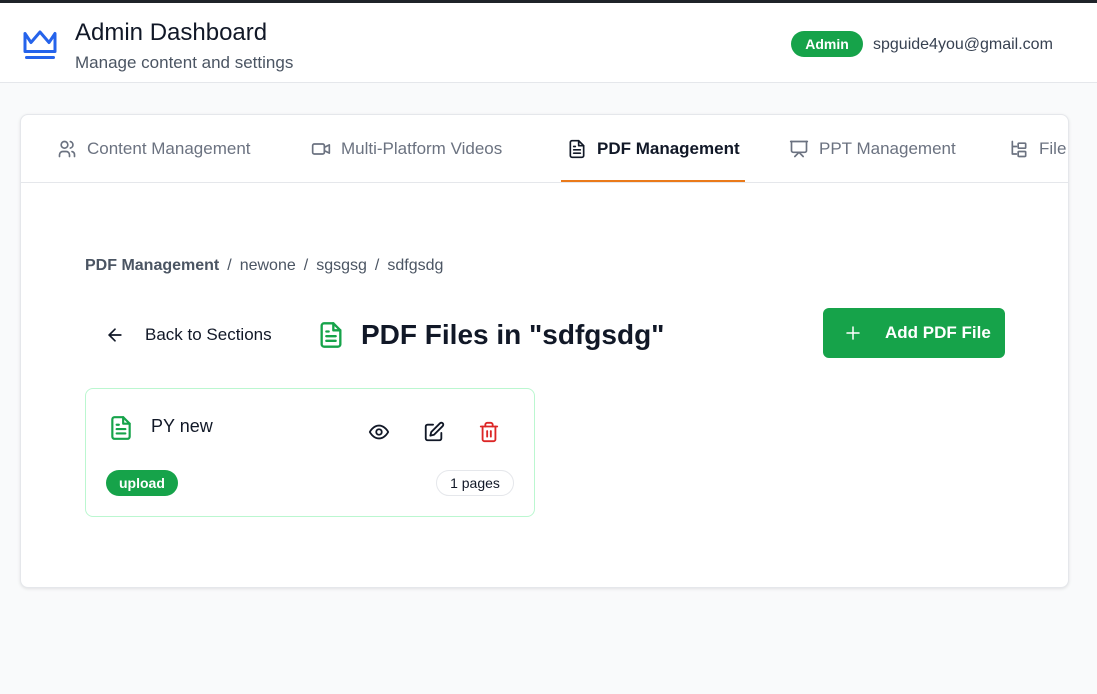  What do you see at coordinates (1019, 149) in the screenshot?
I see `folder-tree-icon` at bounding box center [1019, 149].